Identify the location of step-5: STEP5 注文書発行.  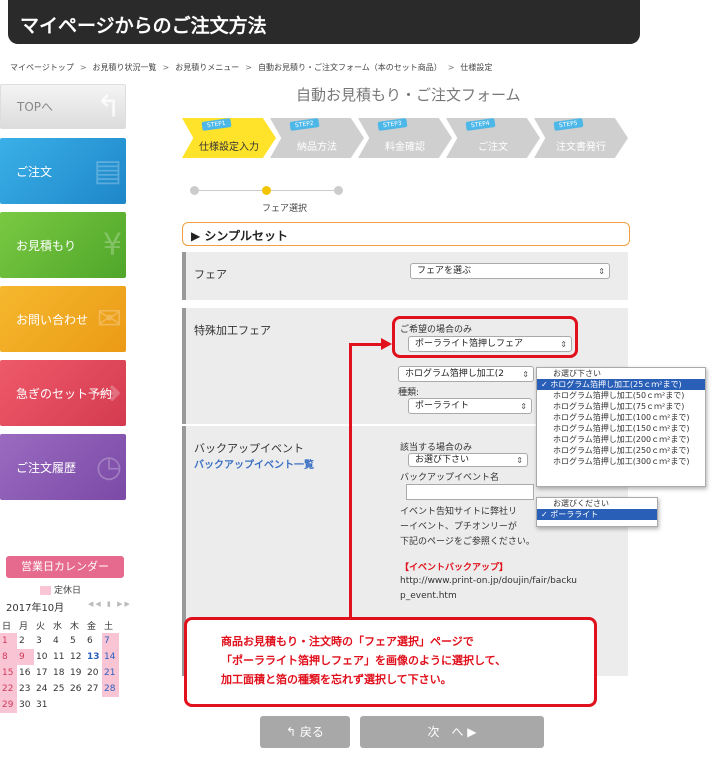
(581, 138).